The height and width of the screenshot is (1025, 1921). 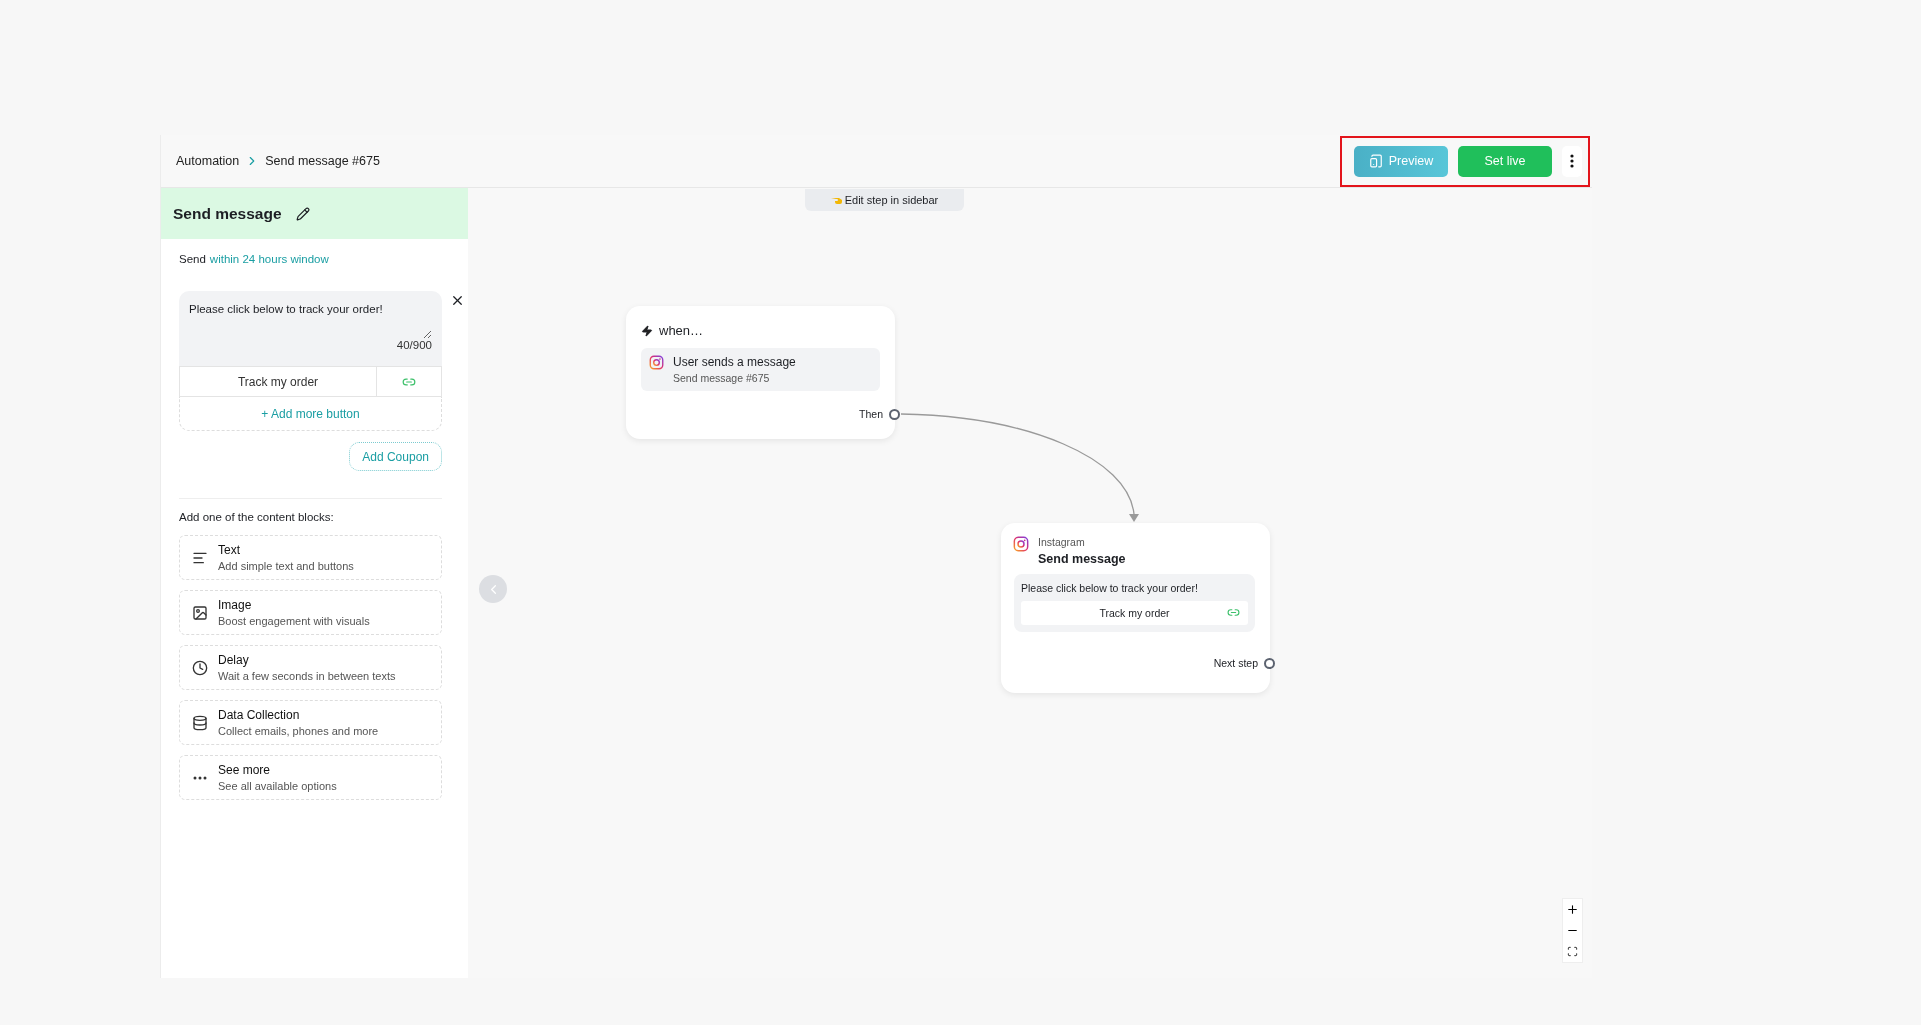 What do you see at coordinates (1134, 613) in the screenshot?
I see `message-preview-button: Track my order` at bounding box center [1134, 613].